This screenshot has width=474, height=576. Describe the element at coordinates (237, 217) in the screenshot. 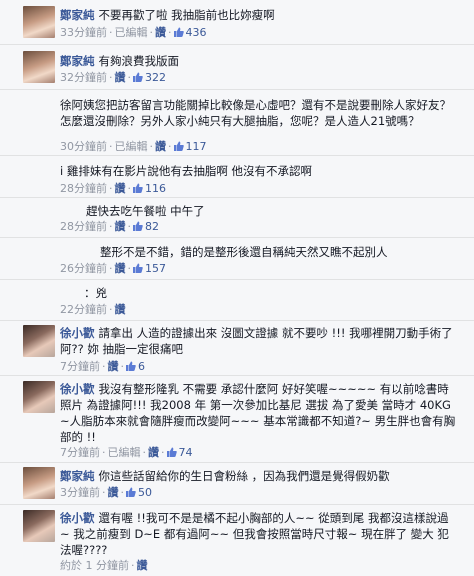

I see `comment-item: 趕快去吃午餐啦 中午了 28分鐘前 · 讚 · 82` at that location.